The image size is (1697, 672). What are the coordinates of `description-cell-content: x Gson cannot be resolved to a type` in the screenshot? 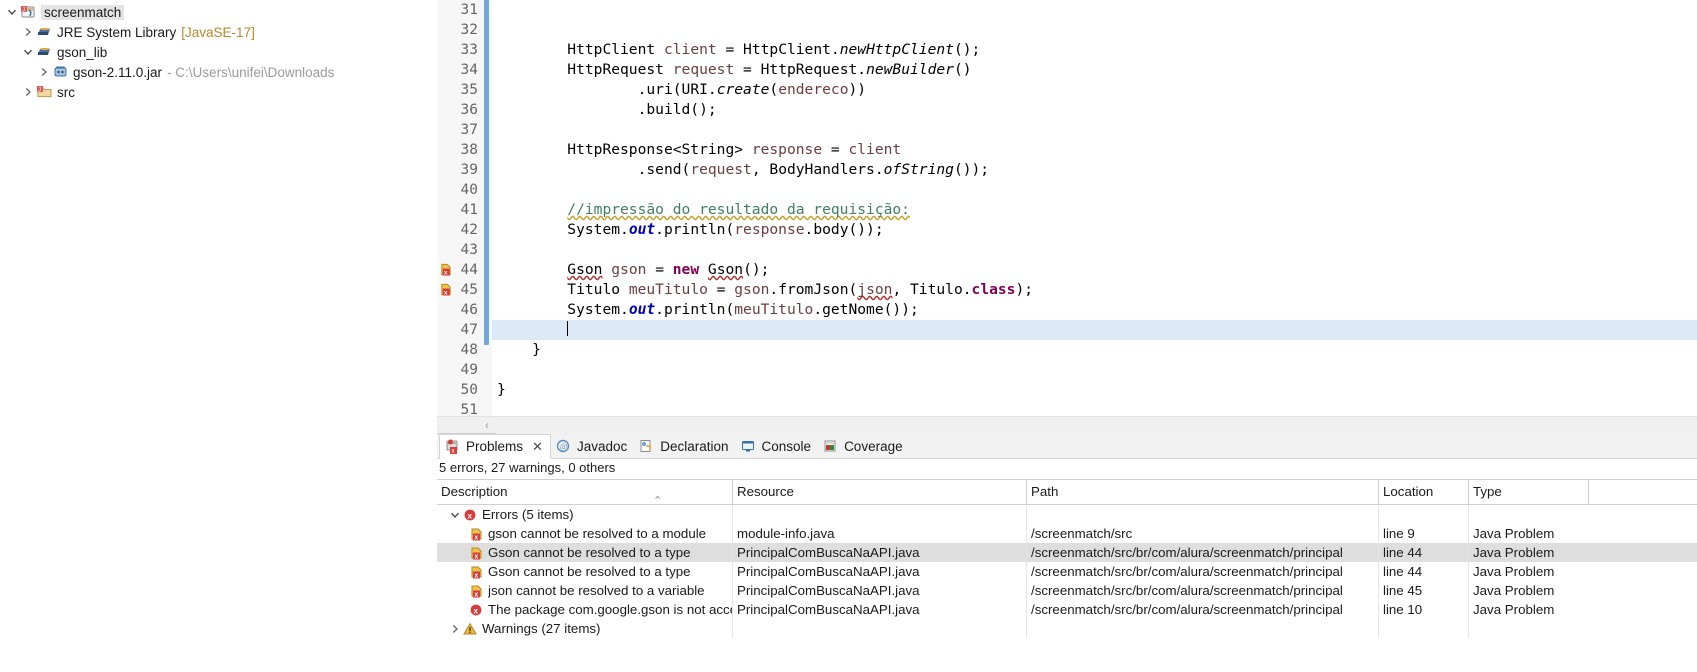 It's located at (586, 571).